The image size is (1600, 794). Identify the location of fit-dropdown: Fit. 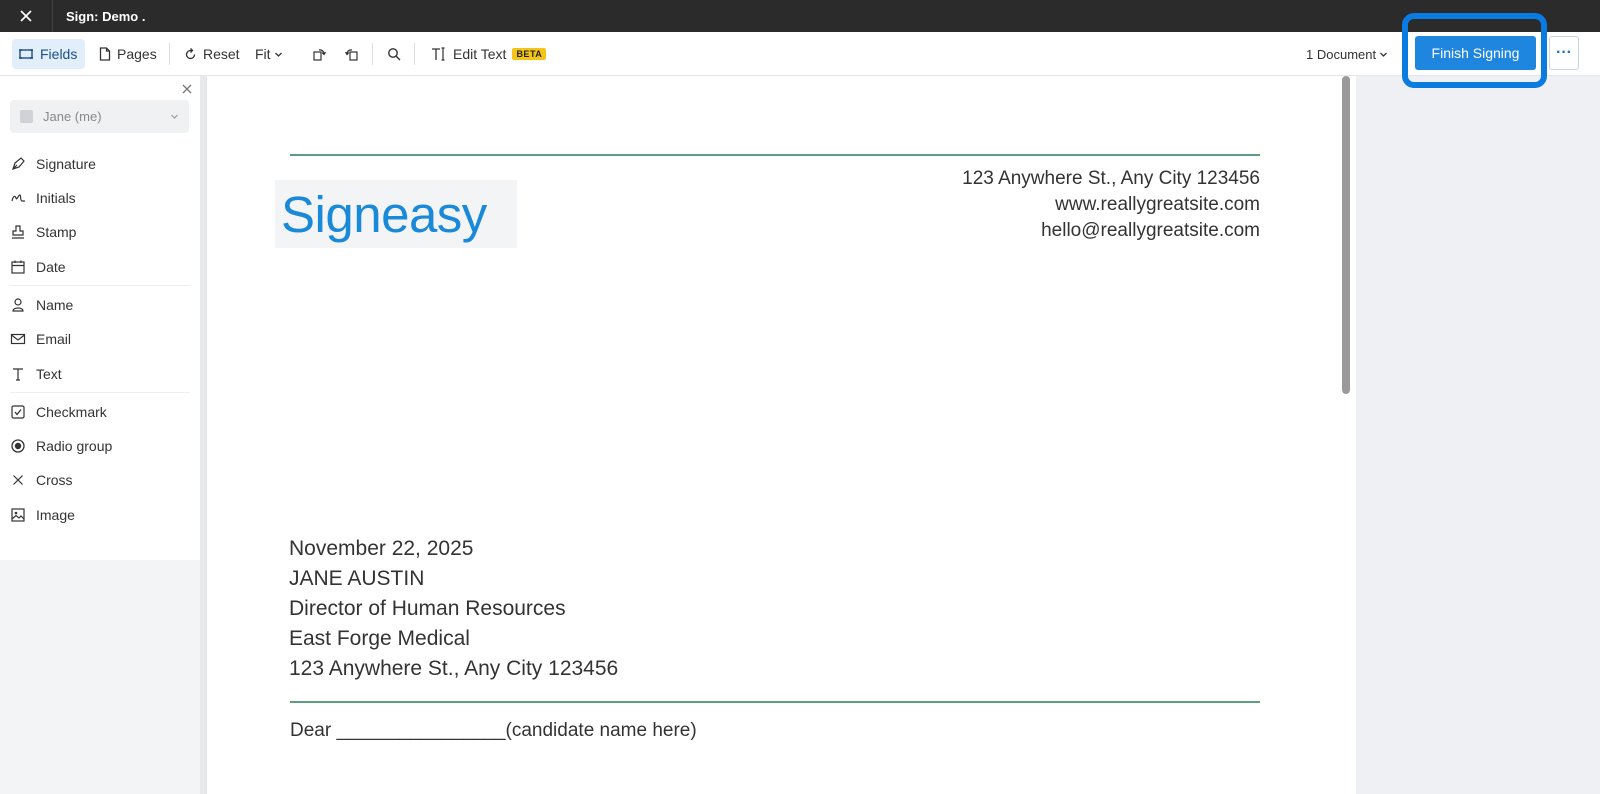
(269, 54).